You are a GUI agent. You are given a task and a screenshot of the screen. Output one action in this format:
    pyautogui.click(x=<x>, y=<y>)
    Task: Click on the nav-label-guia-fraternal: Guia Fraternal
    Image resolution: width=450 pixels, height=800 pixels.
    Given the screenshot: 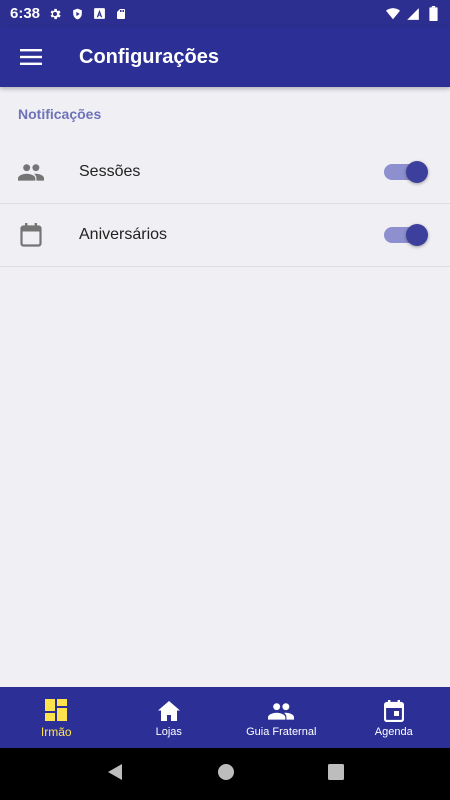 What is the action you would take?
    pyautogui.click(x=281, y=731)
    